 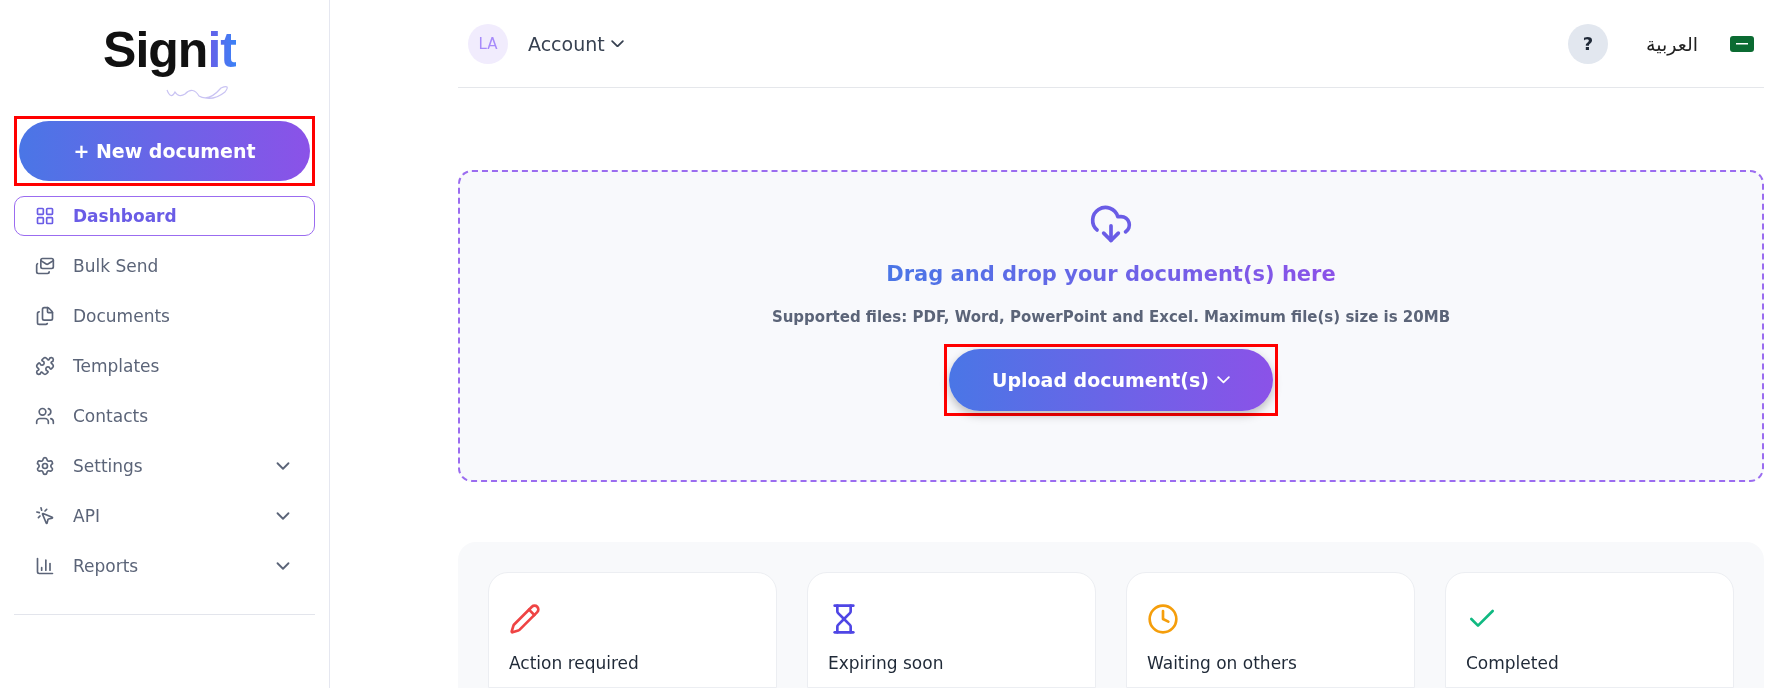 I want to click on users-icon, so click(x=45, y=416).